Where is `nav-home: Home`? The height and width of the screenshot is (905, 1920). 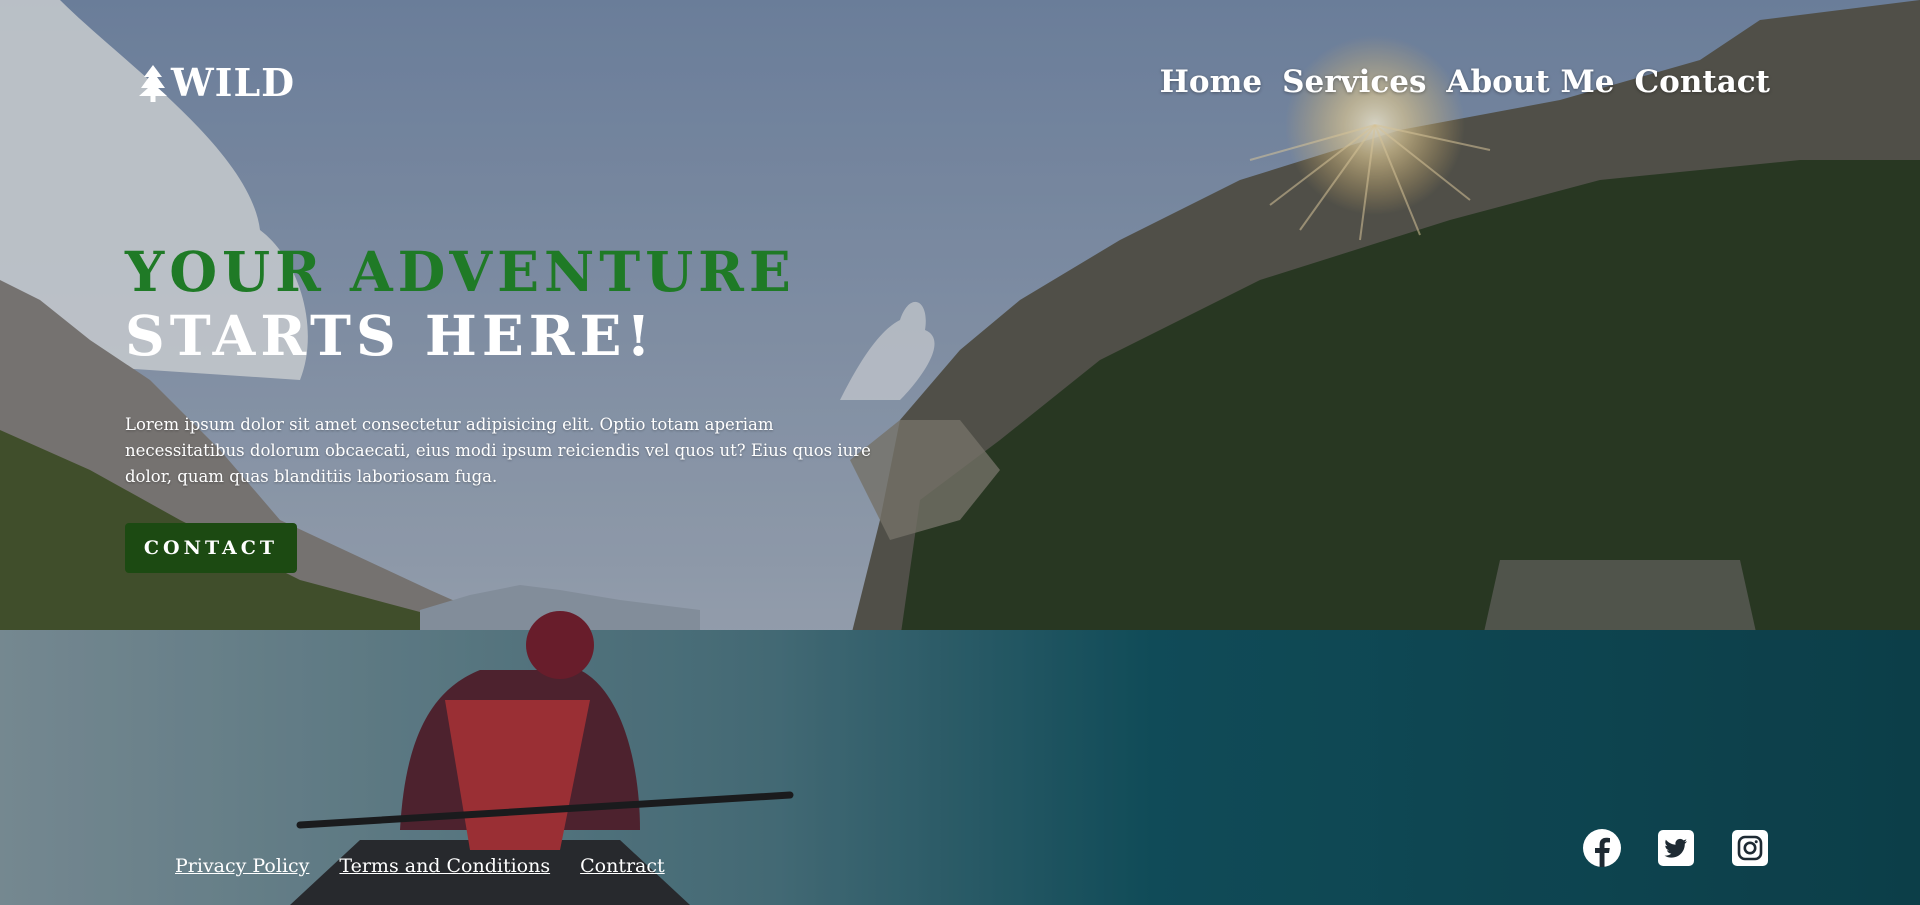 nav-home: Home is located at coordinates (1211, 82).